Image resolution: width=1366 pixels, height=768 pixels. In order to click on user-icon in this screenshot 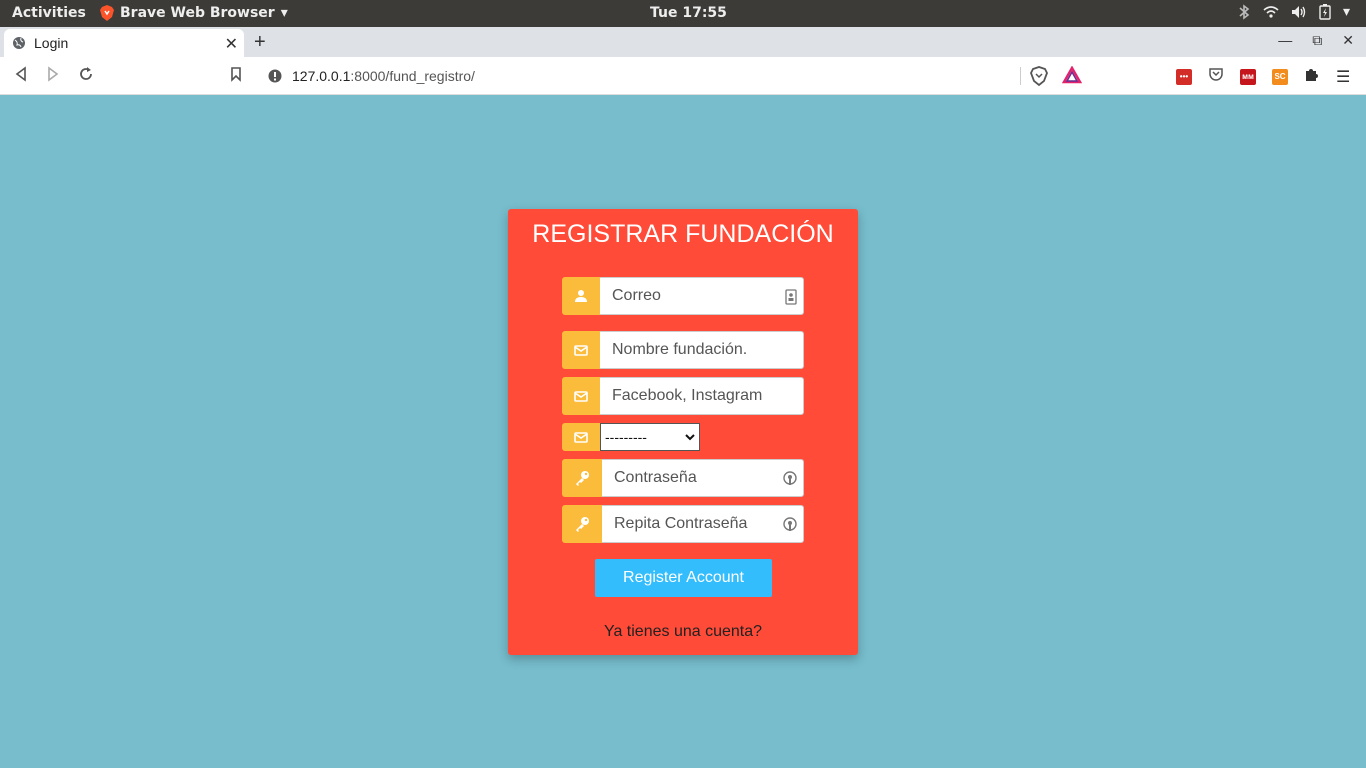, I will do `click(581, 296)`.